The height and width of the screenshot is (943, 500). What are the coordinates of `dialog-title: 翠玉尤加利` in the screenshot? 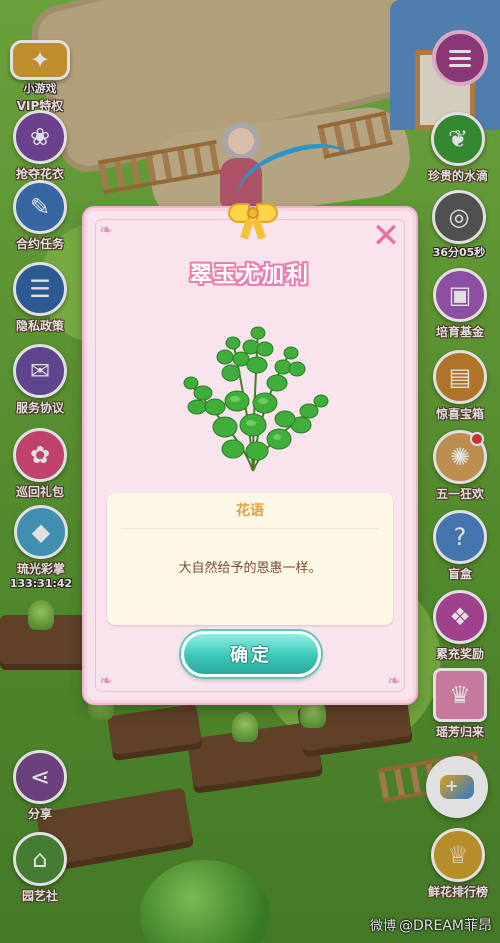 It's located at (249, 275).